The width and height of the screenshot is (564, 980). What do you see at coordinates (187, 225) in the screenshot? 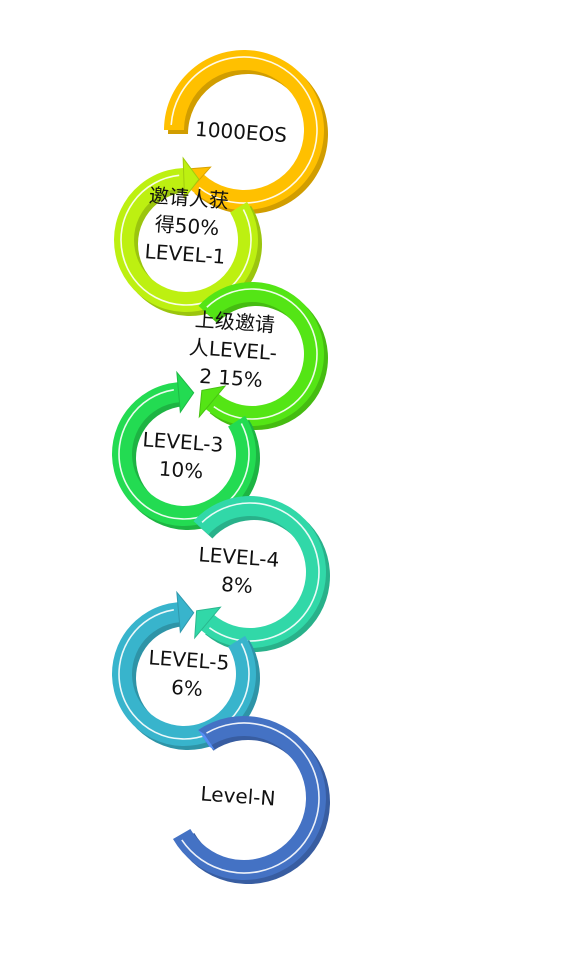
I see `step-2-label: 邀请人获 得50% LEVEL-1` at bounding box center [187, 225].